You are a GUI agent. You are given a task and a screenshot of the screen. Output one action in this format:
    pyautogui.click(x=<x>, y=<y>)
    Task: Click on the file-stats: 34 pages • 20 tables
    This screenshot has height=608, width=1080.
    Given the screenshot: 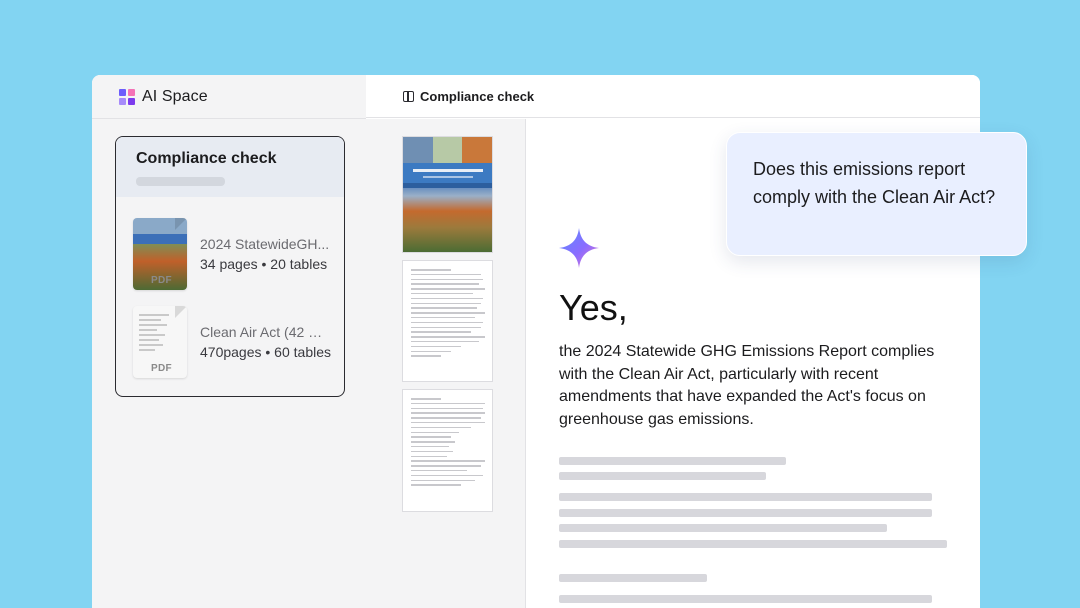 What is the action you would take?
    pyautogui.click(x=264, y=264)
    